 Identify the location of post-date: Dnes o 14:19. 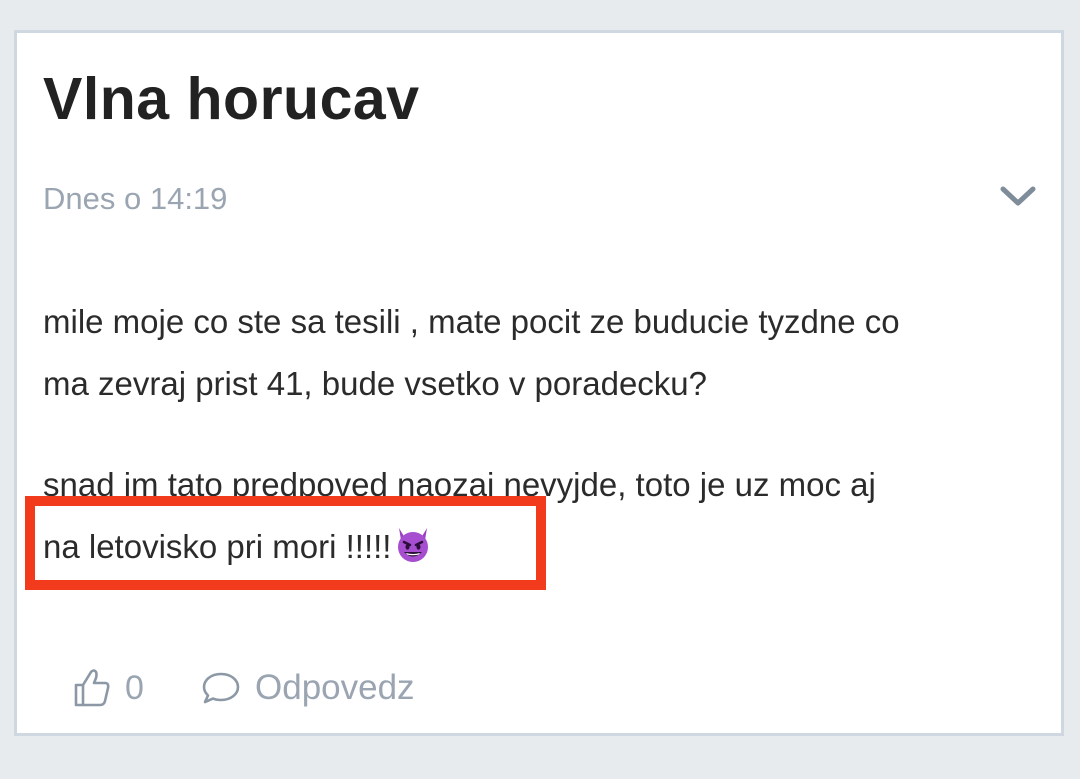
(135, 198).